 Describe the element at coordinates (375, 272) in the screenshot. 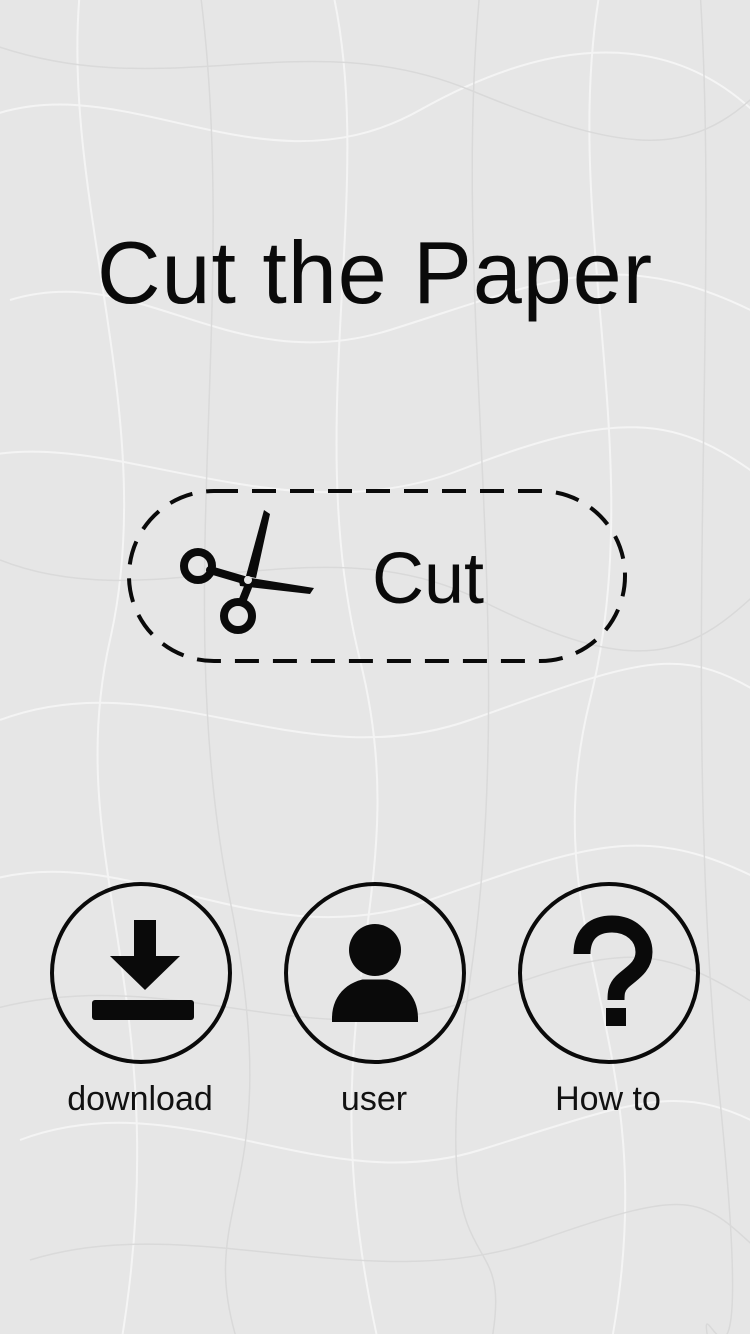

I see `app-title: Cut the Paper` at that location.